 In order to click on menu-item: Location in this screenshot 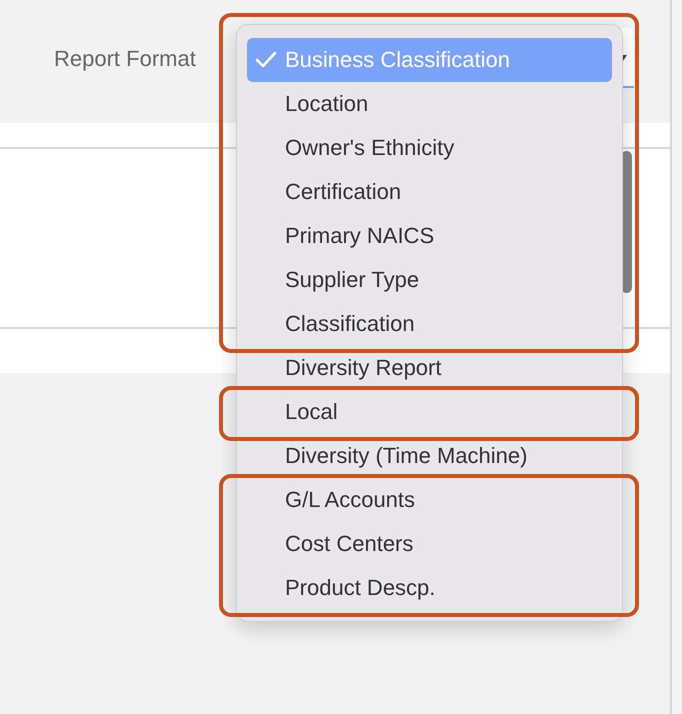, I will do `click(429, 104)`.